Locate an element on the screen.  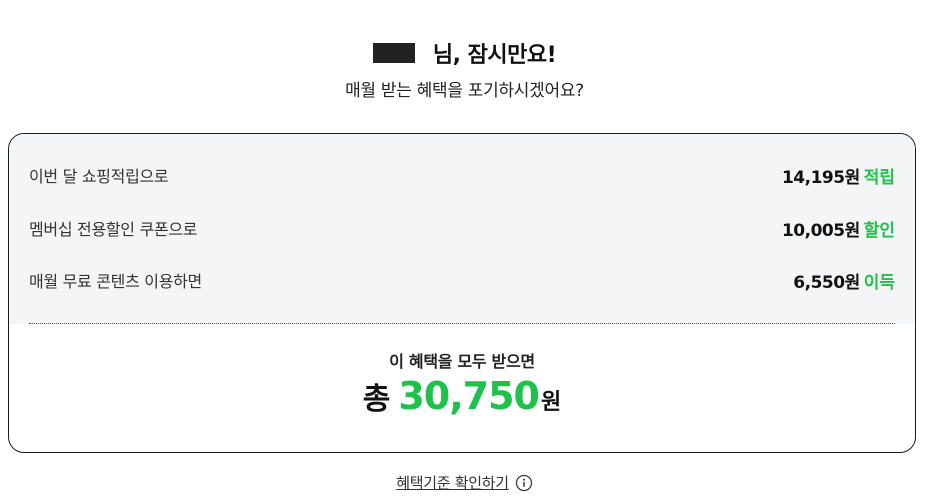
benefit-criteria-label: 혜택기준 확인하기 is located at coordinates (452, 482).